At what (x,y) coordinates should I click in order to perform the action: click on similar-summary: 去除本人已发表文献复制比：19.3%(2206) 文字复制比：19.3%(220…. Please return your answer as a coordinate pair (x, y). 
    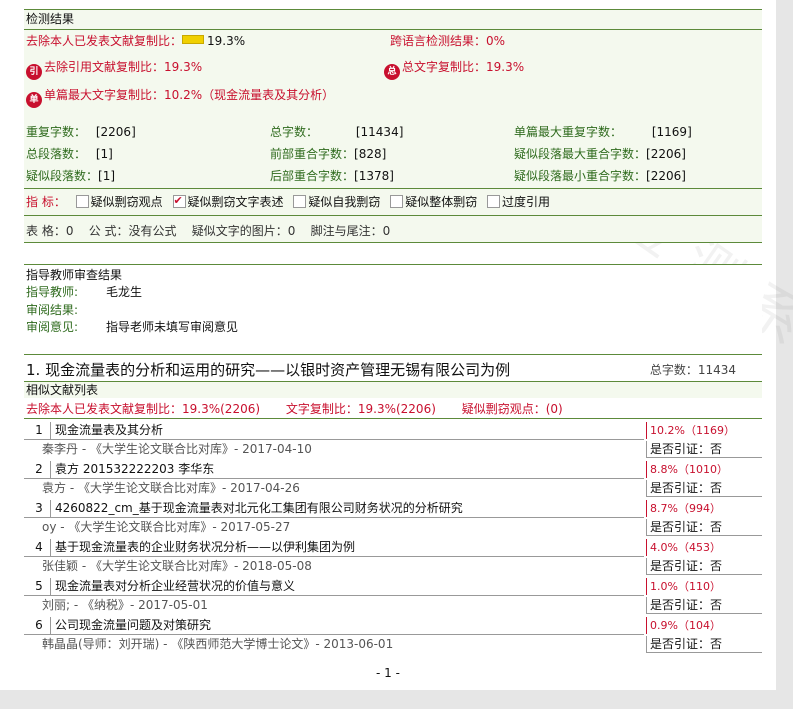
    Looking at the image, I should click on (393, 409).